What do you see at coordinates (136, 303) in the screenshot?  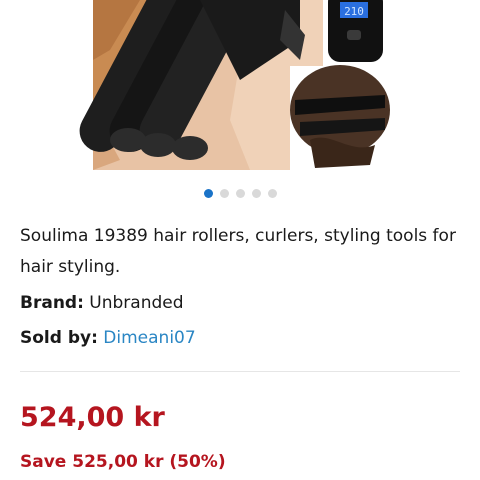 I see `brand-value: Unbranded` at bounding box center [136, 303].